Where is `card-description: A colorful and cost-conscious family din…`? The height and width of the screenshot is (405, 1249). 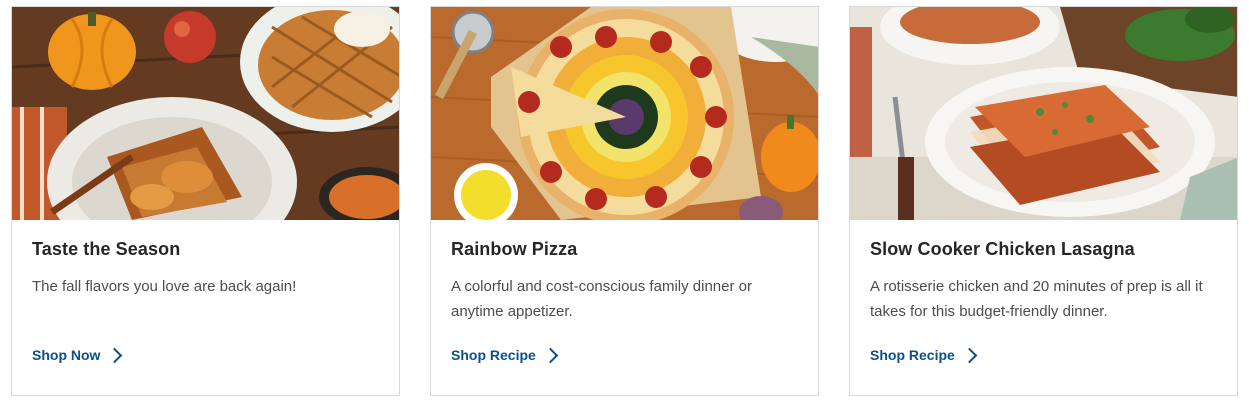
card-description: A colorful and cost-conscious family din… is located at coordinates (601, 299).